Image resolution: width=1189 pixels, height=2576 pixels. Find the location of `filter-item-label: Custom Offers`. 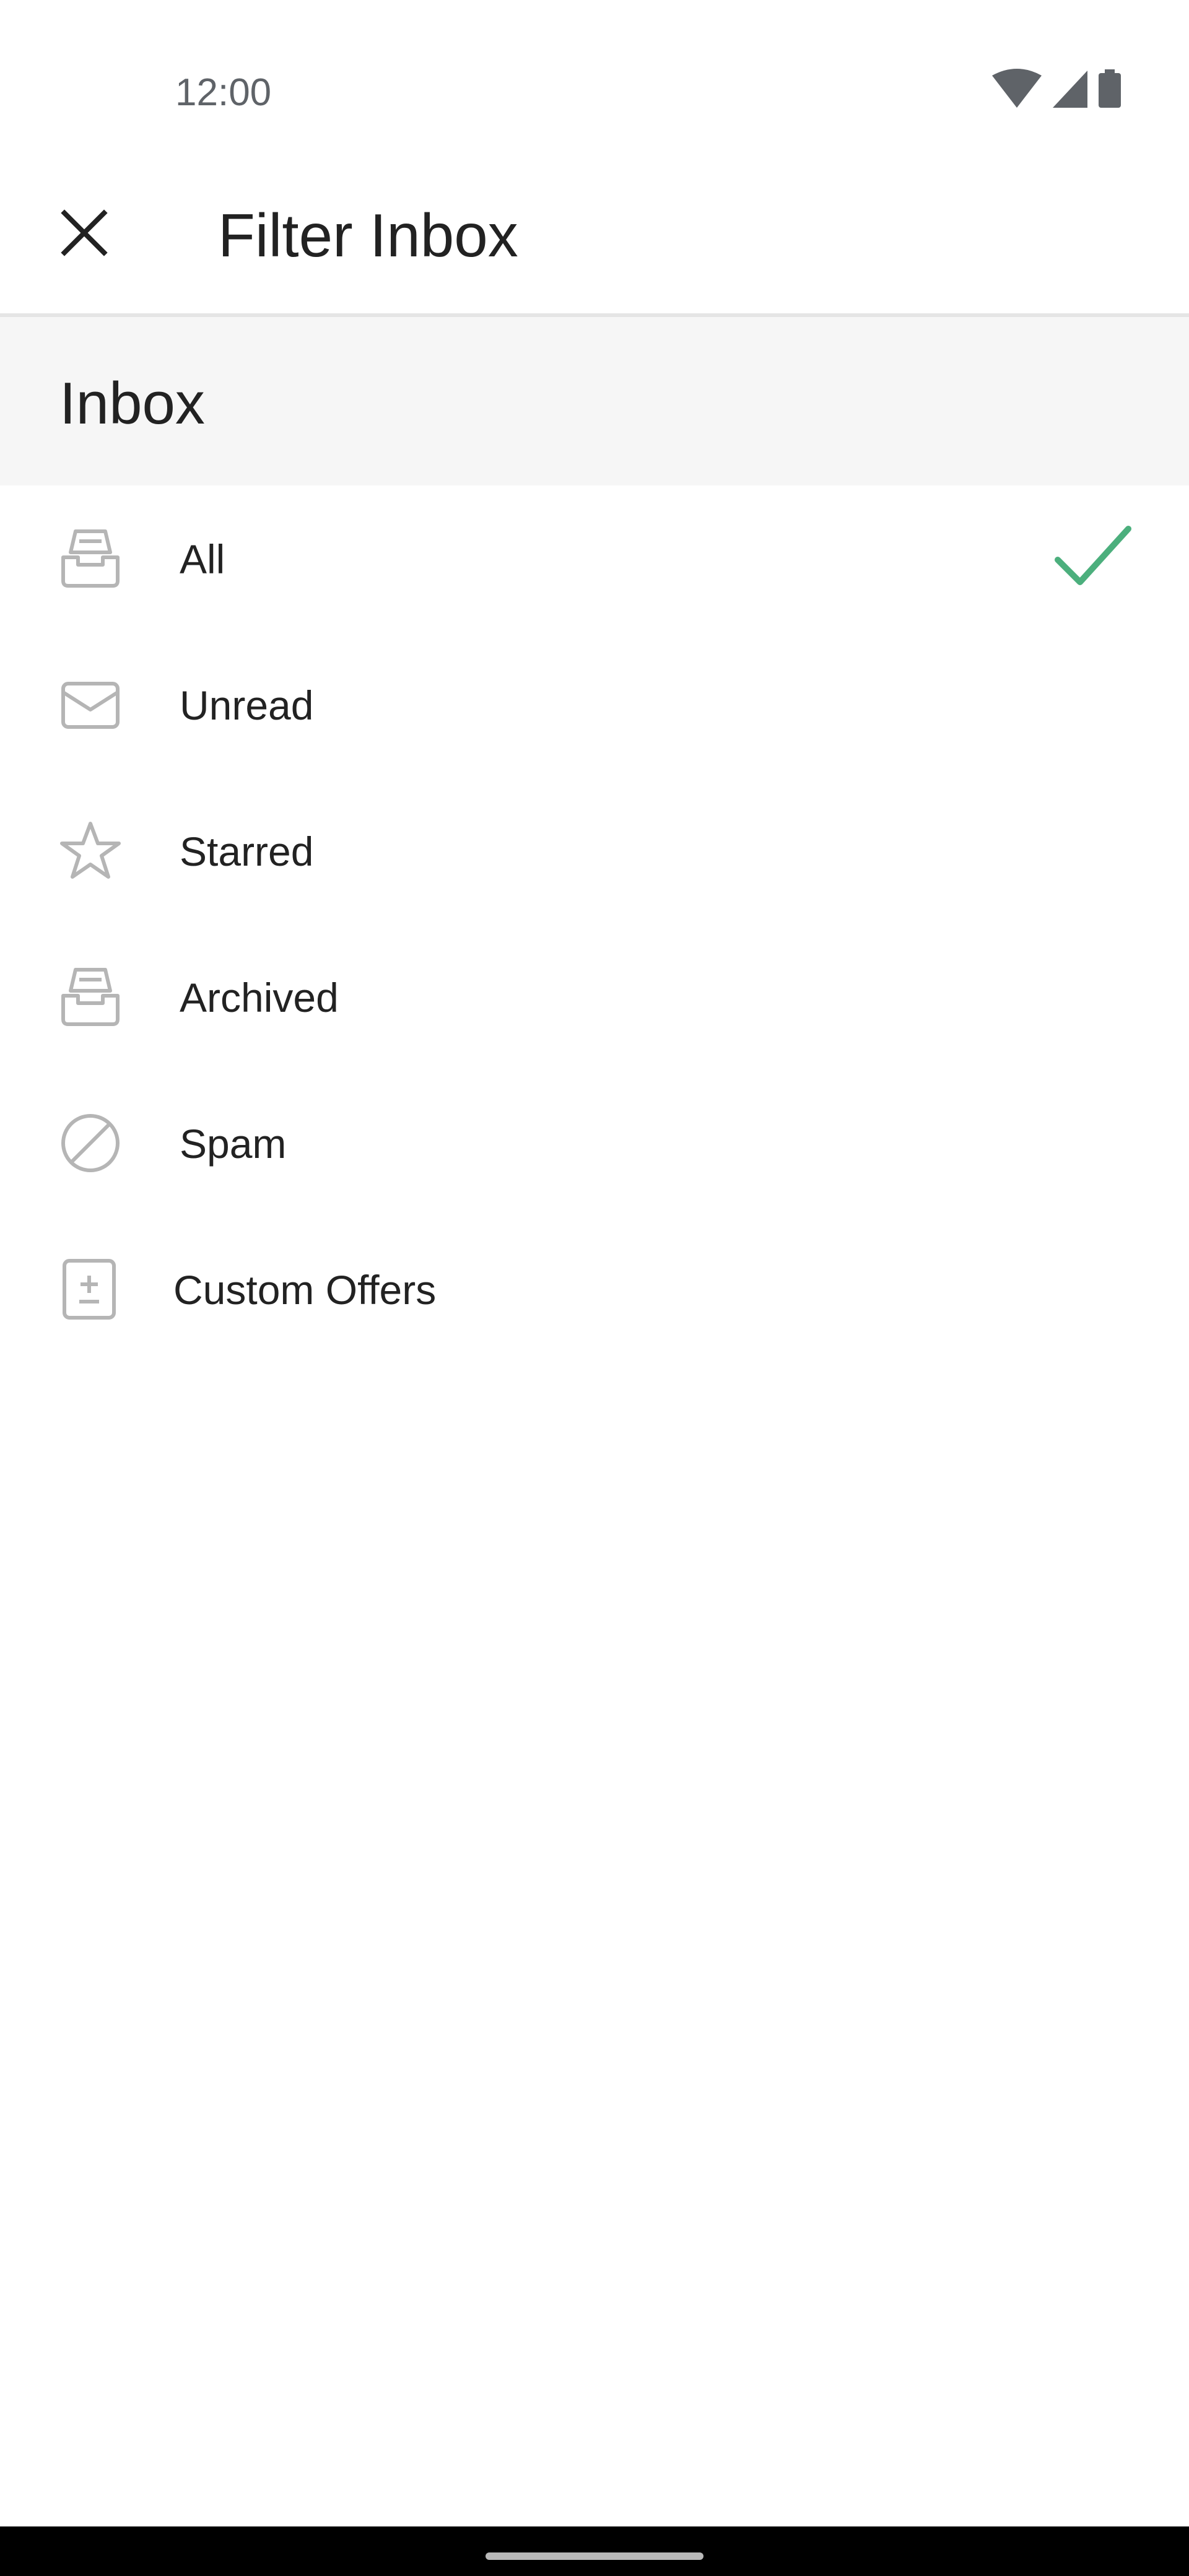

filter-item-label: Custom Offers is located at coordinates (305, 1290).